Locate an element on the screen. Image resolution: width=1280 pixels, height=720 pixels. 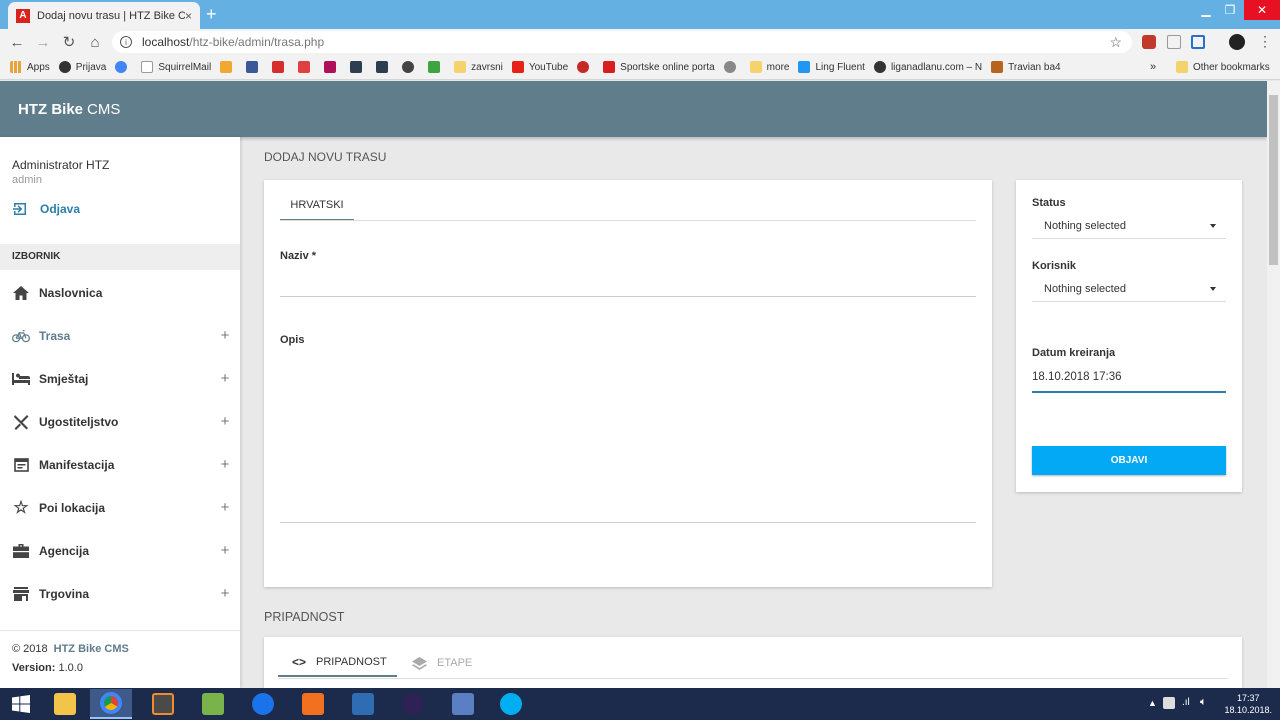
tab-title: Dodaj novu trasu | HTZ Bike CMS is located at coordinates (111, 15).